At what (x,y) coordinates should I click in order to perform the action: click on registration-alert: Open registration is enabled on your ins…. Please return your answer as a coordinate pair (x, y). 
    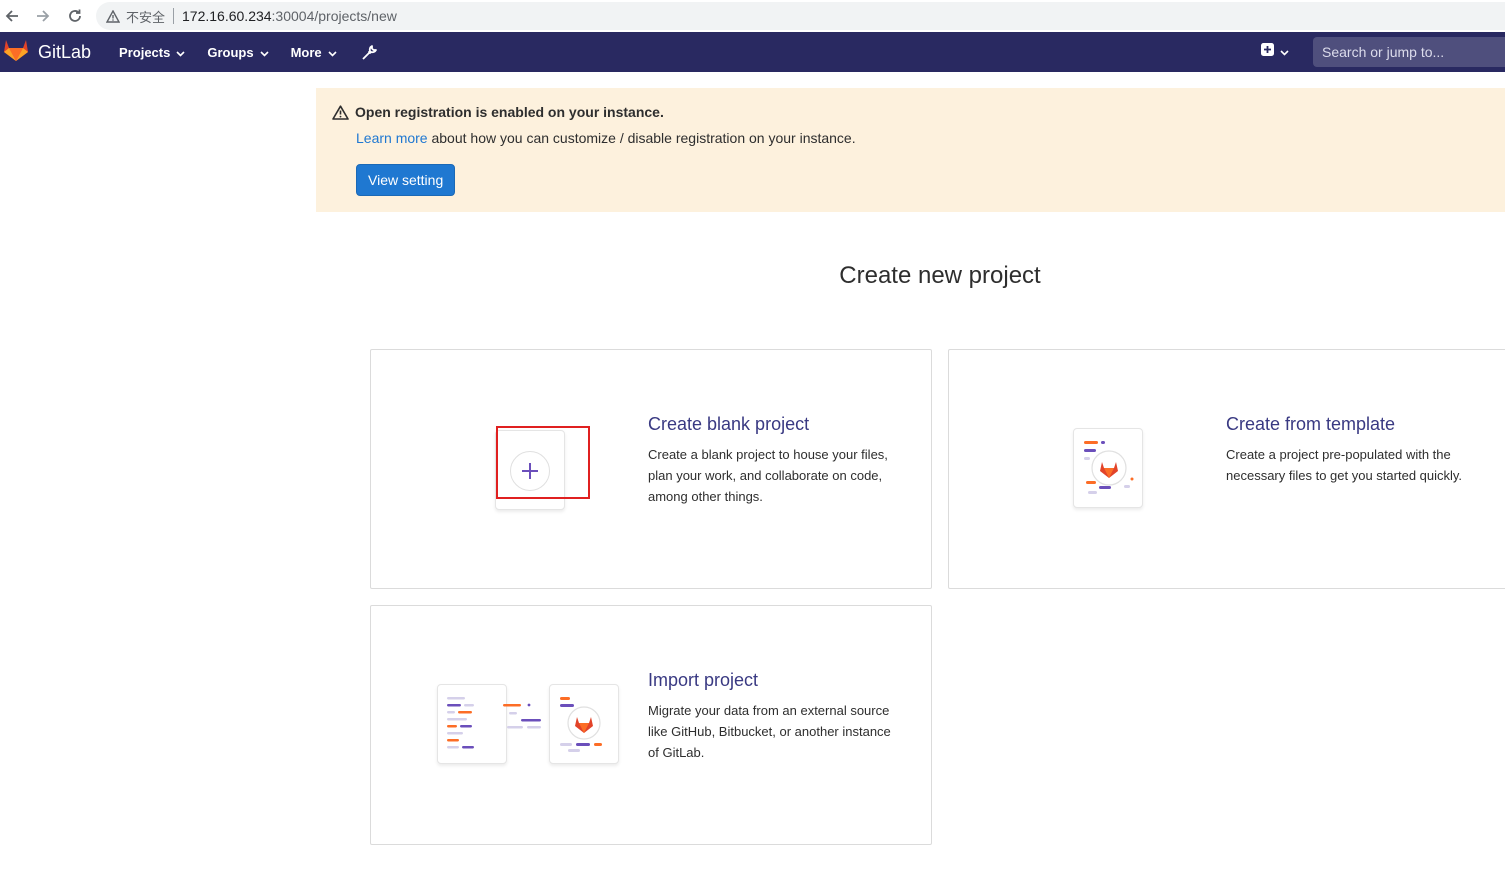
    Looking at the image, I should click on (910, 150).